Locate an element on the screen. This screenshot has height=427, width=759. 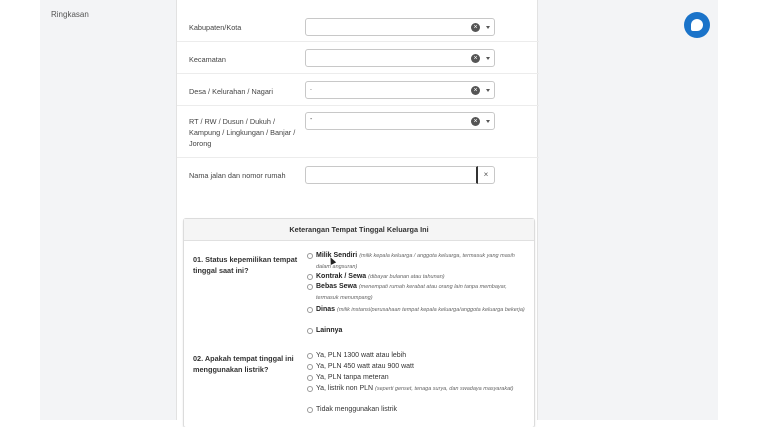
chat-icon is located at coordinates (697, 25).